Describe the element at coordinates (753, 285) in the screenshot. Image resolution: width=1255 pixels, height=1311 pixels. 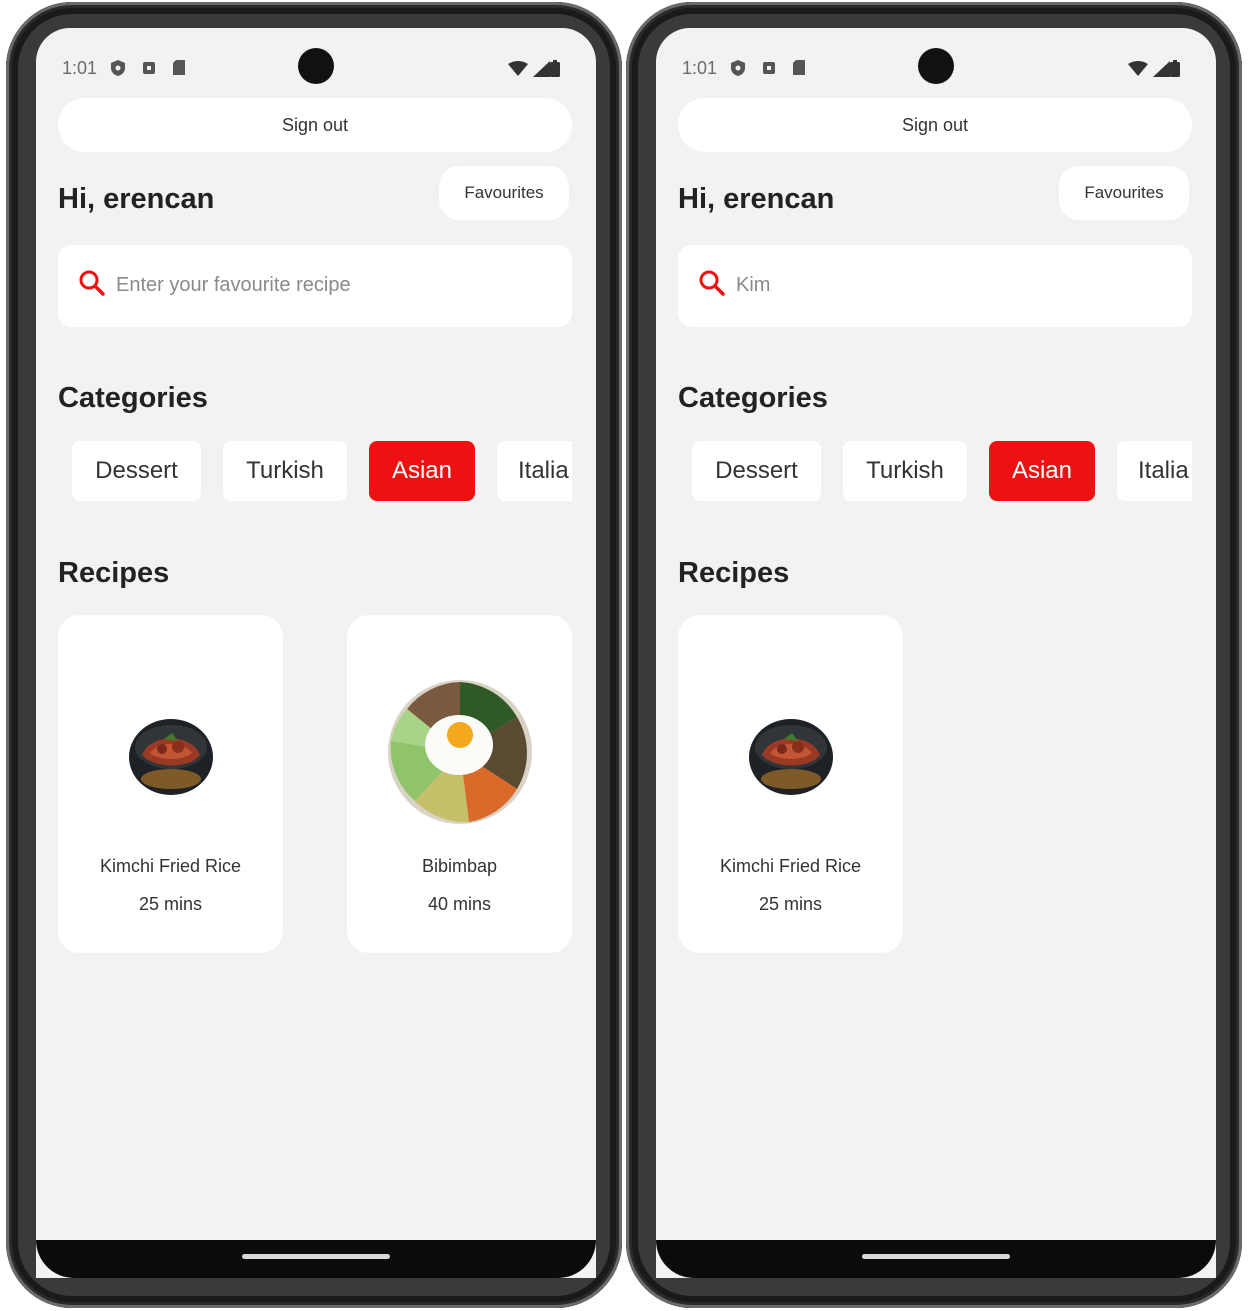
I see `search-value: Kim` at that location.